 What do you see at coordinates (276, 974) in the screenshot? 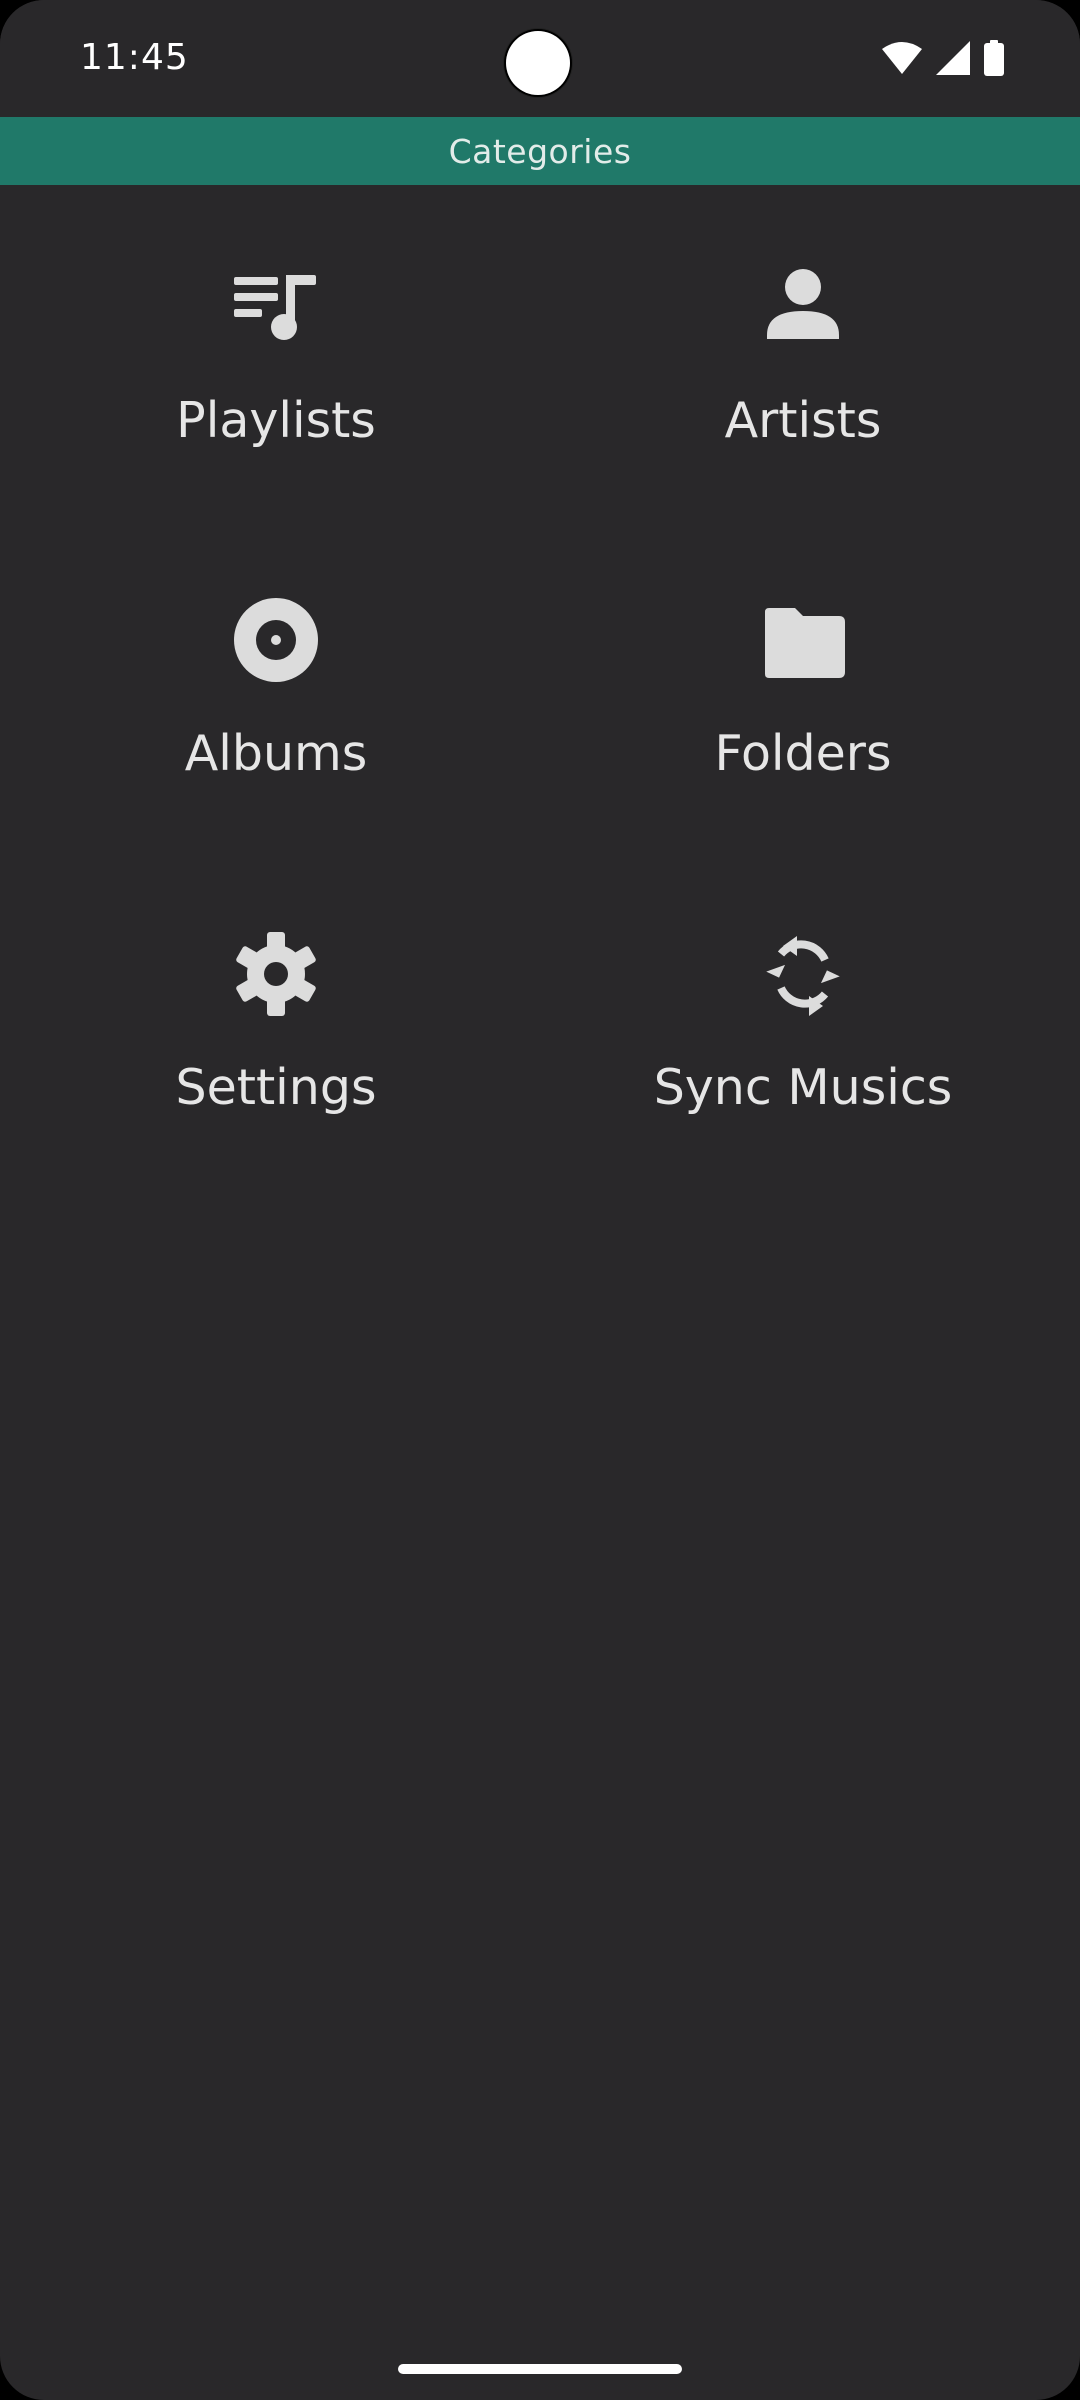
I see `gear-icon` at bounding box center [276, 974].